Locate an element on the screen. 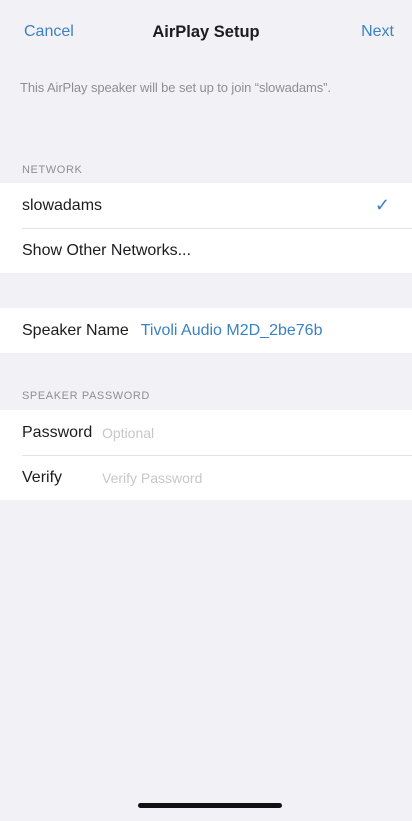 Image resolution: width=412 pixels, height=821 pixels. speaker-name-label: Speaker Name is located at coordinates (75, 330).